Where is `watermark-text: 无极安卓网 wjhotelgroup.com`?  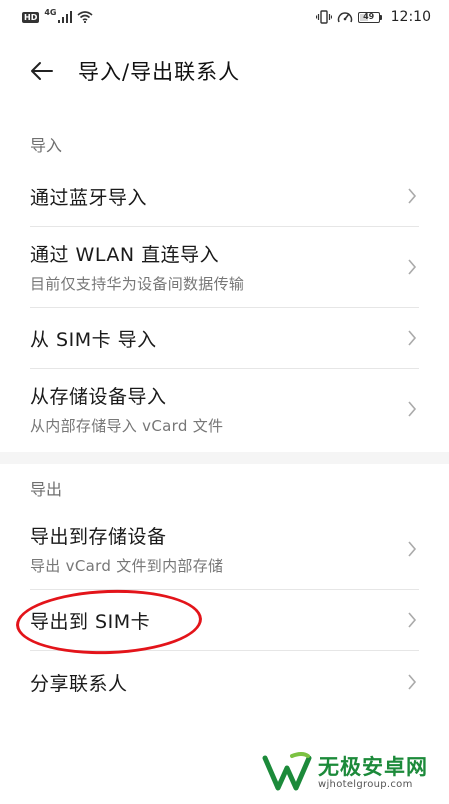 watermark-text: 无极安卓网 wjhotelgroup.com is located at coordinates (373, 773).